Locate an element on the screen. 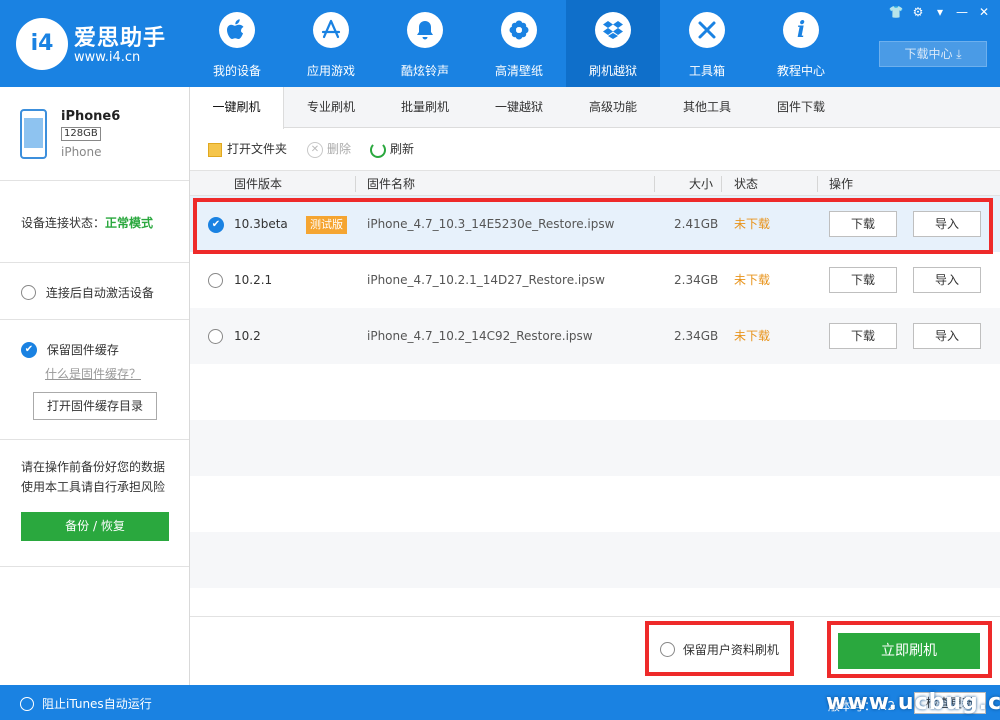 This screenshot has width=1000, height=720. keep-user-data-option: 保留用户资料刷机 is located at coordinates (719, 649).